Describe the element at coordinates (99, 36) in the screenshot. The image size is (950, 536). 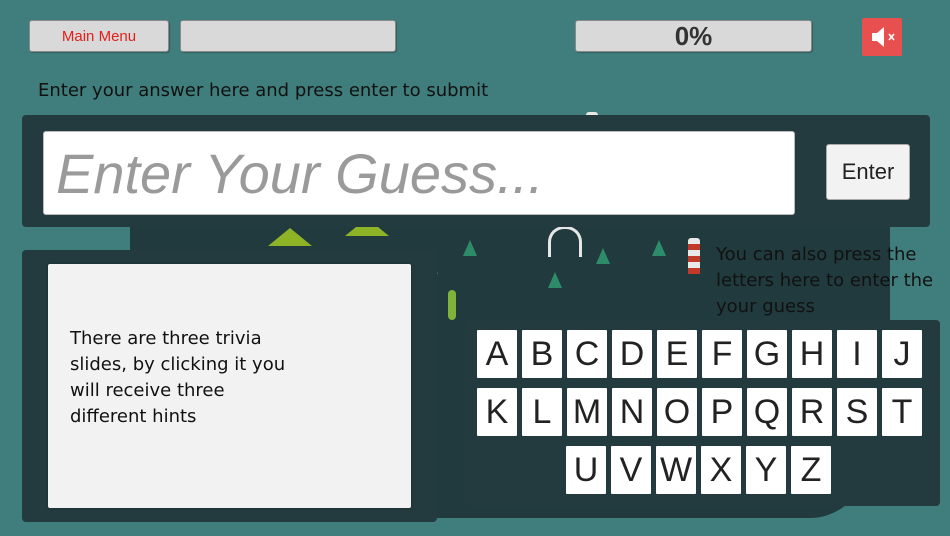
I see `main-menu-button: Main Menu` at that location.